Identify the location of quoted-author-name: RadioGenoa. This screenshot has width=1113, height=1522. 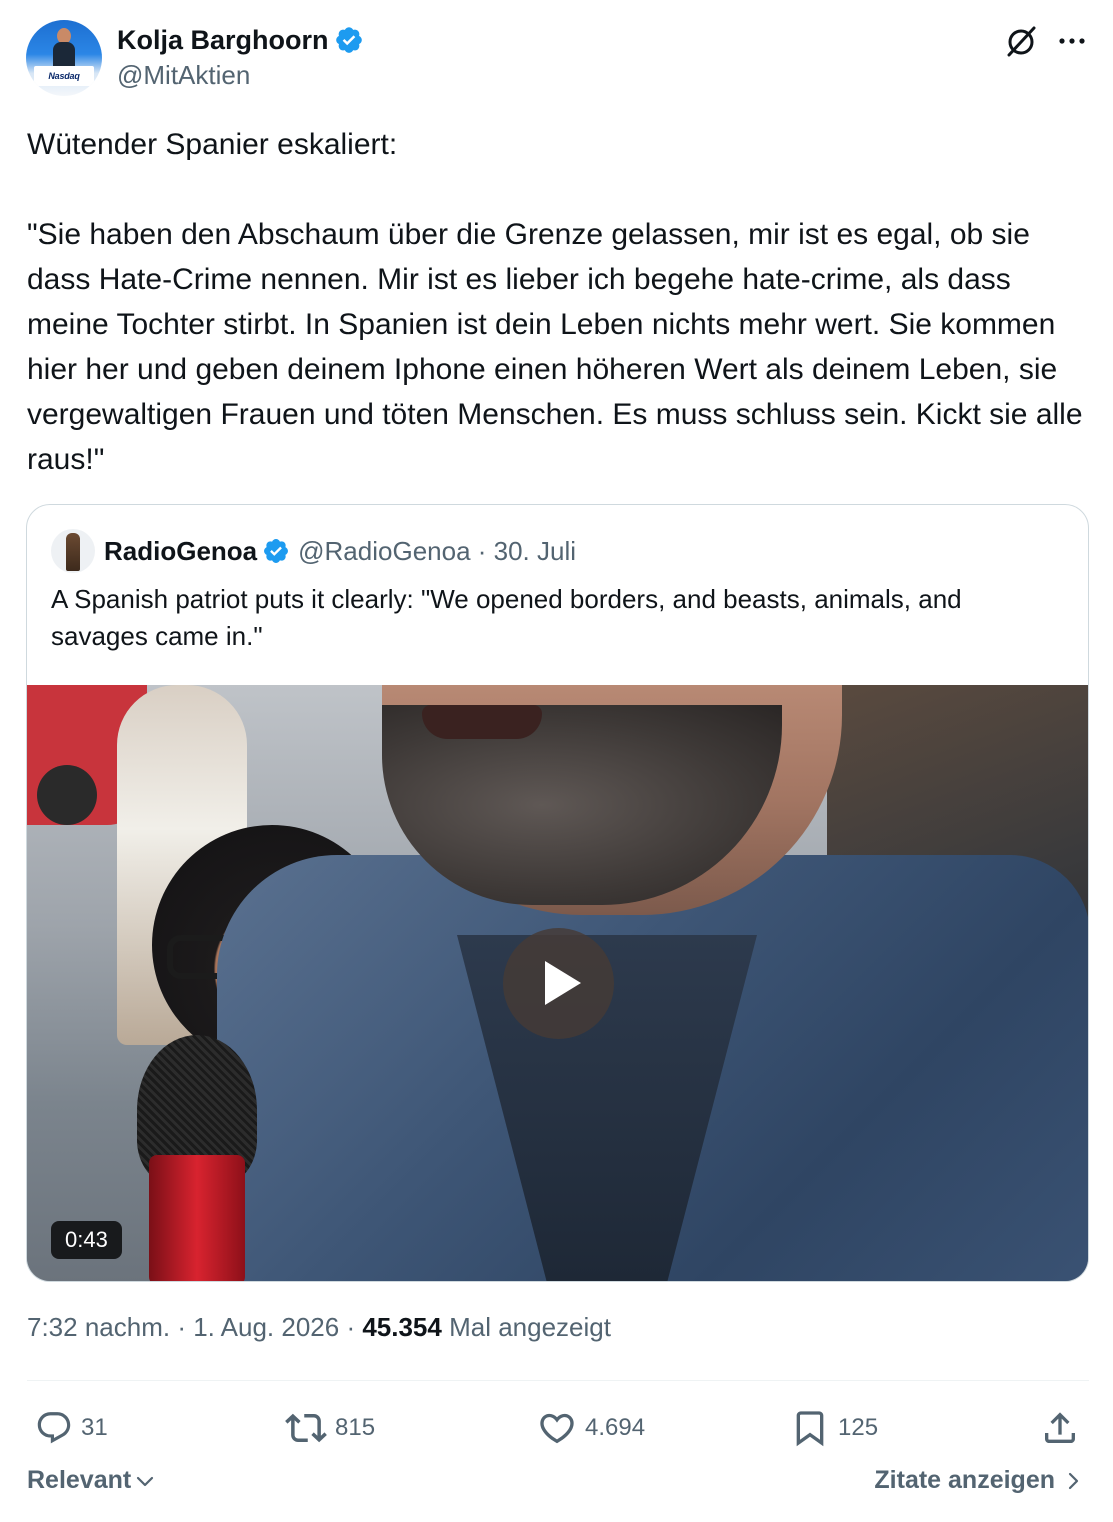
(180, 551).